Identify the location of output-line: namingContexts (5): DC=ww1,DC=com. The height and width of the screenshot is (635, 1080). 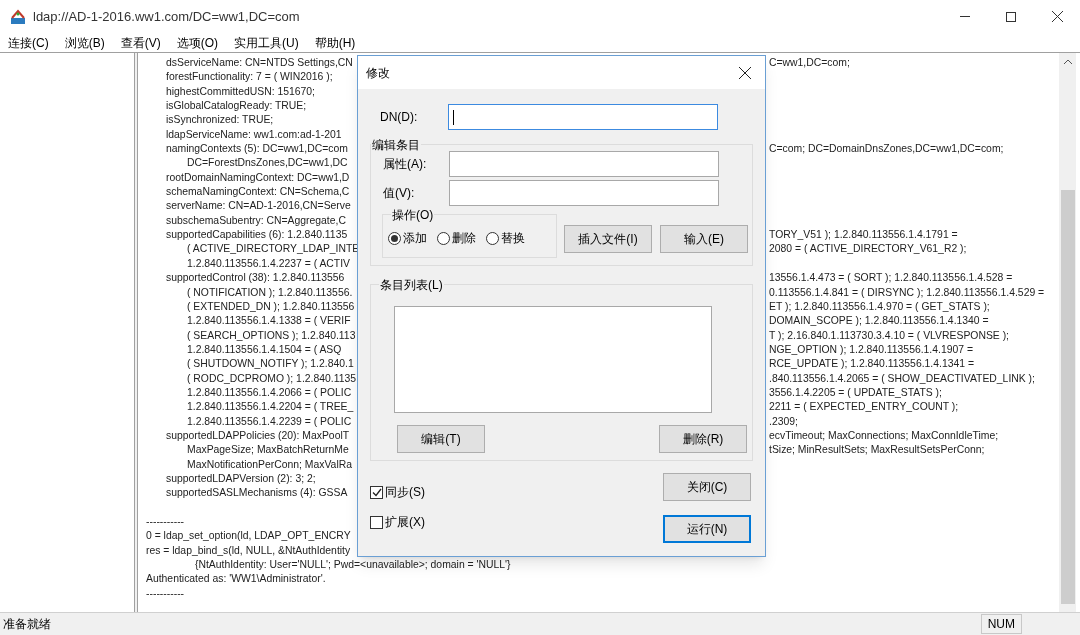
(256, 149).